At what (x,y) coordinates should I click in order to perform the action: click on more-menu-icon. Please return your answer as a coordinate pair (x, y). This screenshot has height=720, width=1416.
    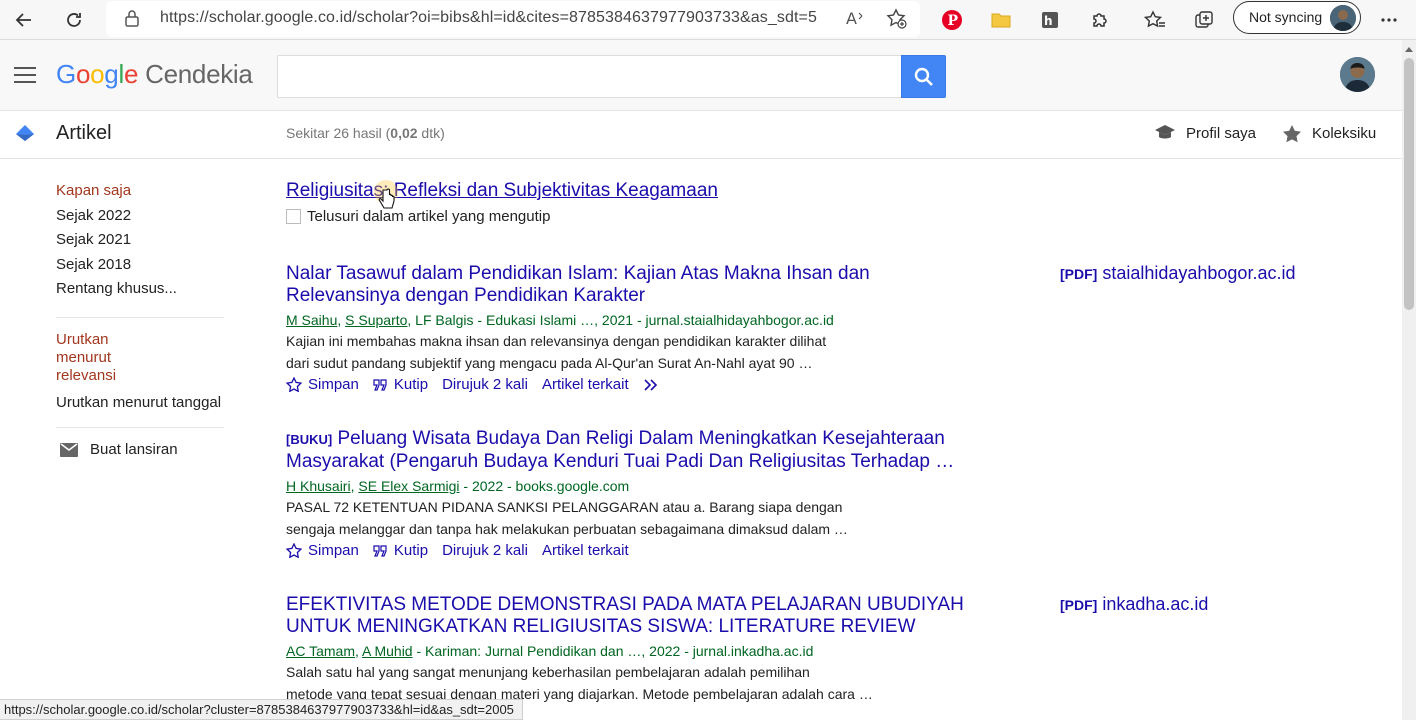
    Looking at the image, I should click on (1389, 20).